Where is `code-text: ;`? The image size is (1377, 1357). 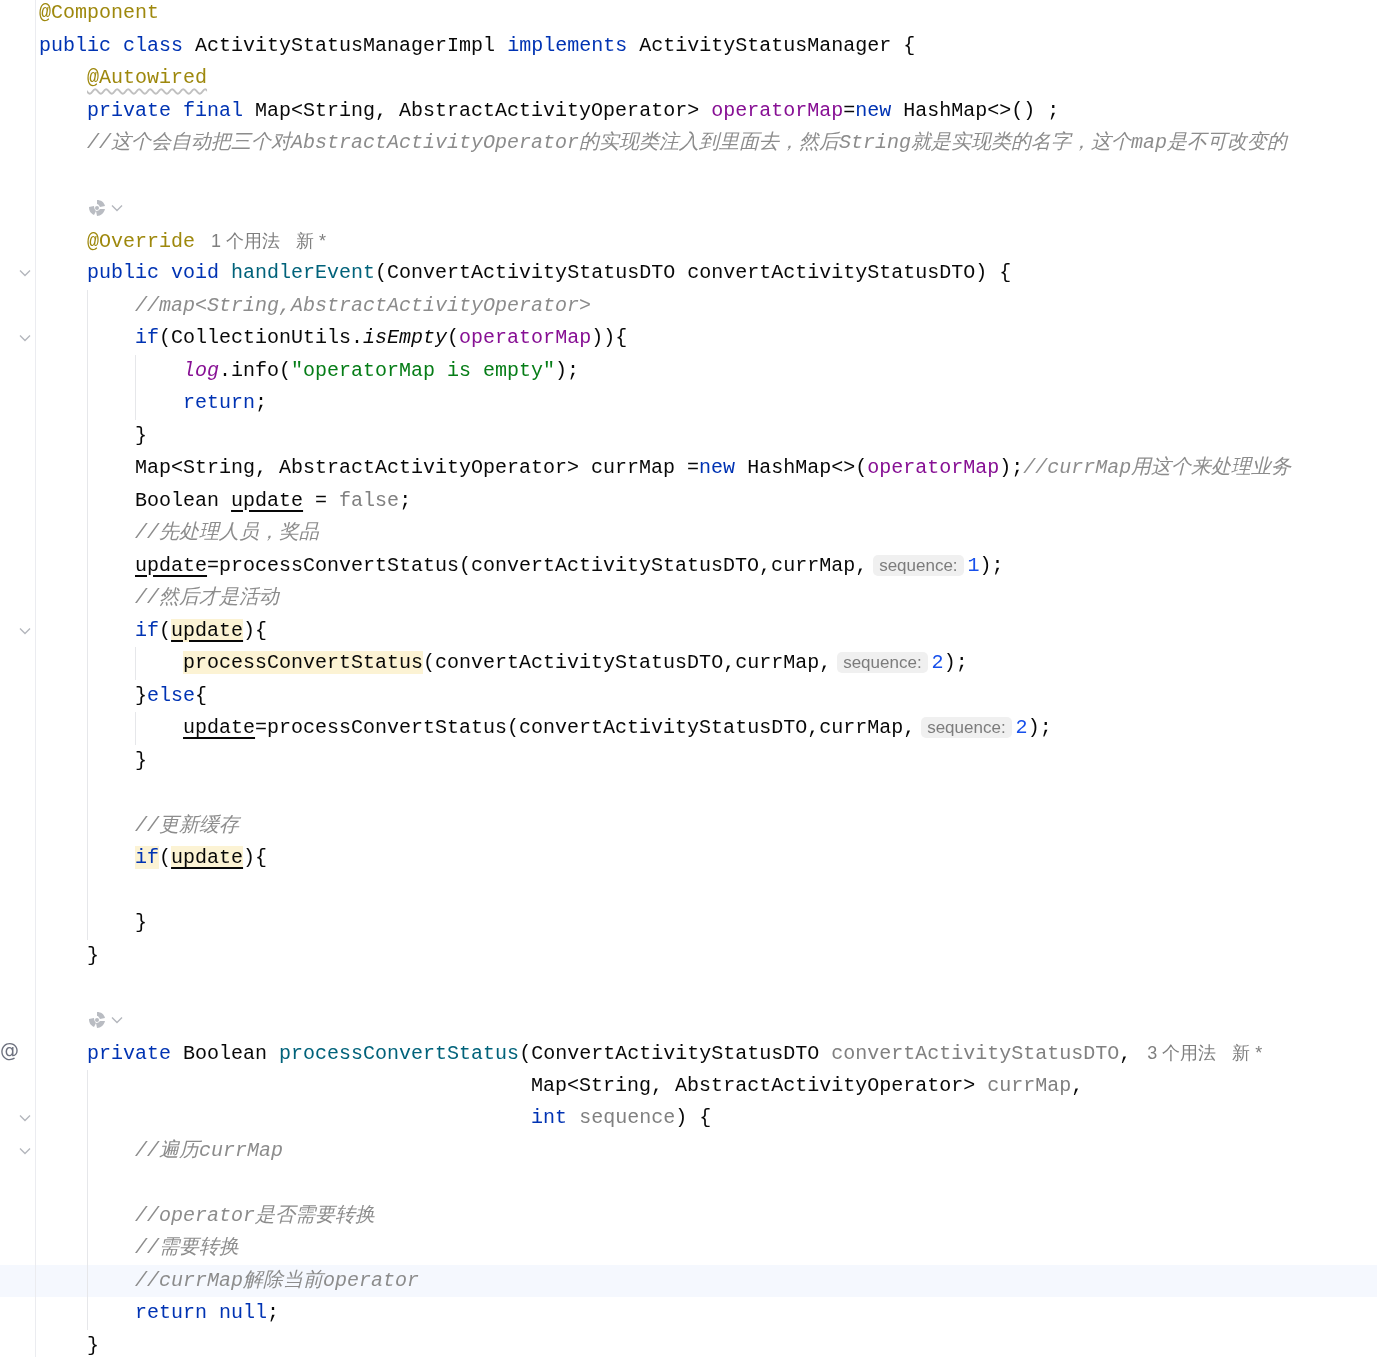 code-text: ; is located at coordinates (273, 1312).